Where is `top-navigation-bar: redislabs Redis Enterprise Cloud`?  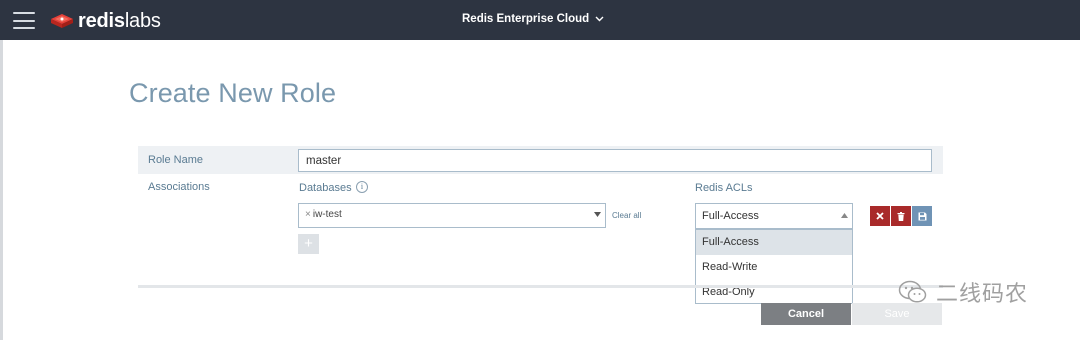 top-navigation-bar: redislabs Redis Enterprise Cloud is located at coordinates (540, 20).